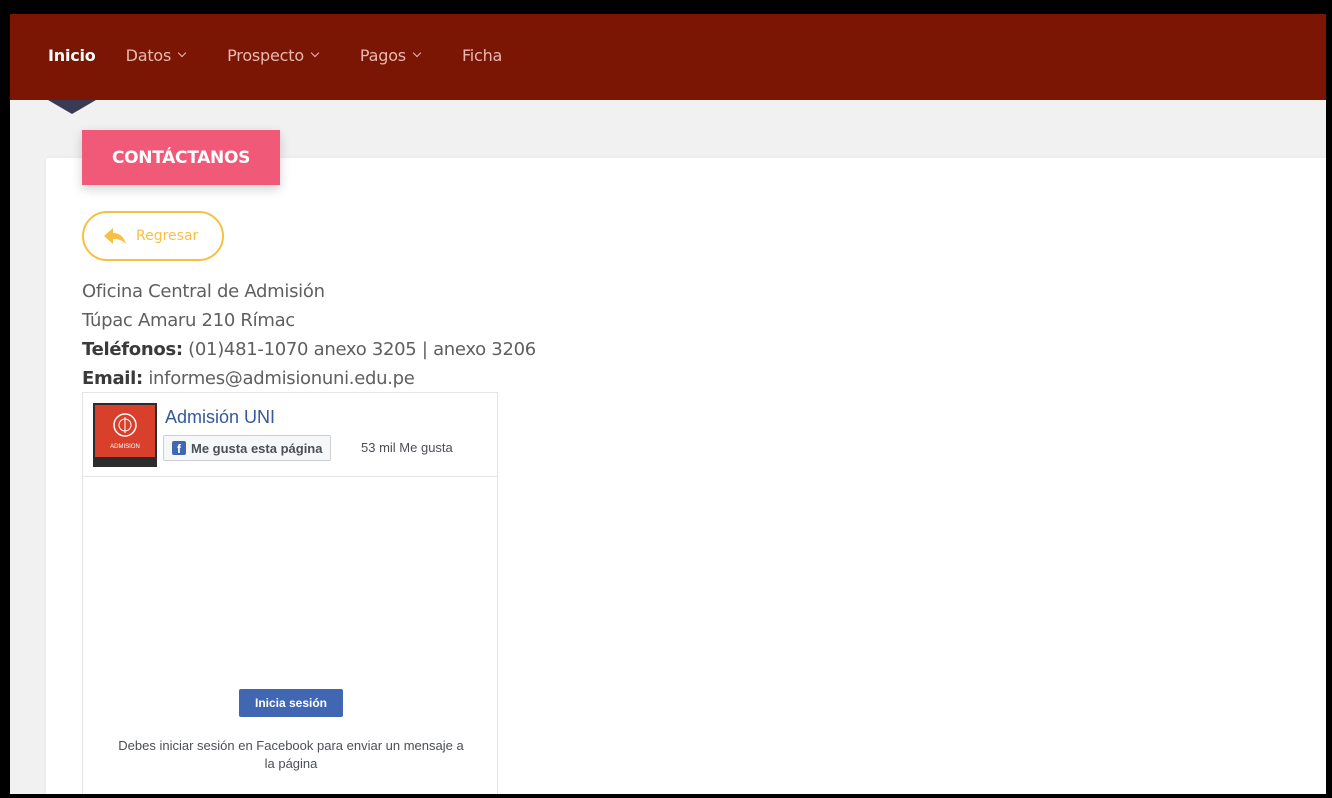 The height and width of the screenshot is (798, 1332). Describe the element at coordinates (188, 320) in the screenshot. I see `office-address: Túpac Amaru 210 Rímac` at that location.